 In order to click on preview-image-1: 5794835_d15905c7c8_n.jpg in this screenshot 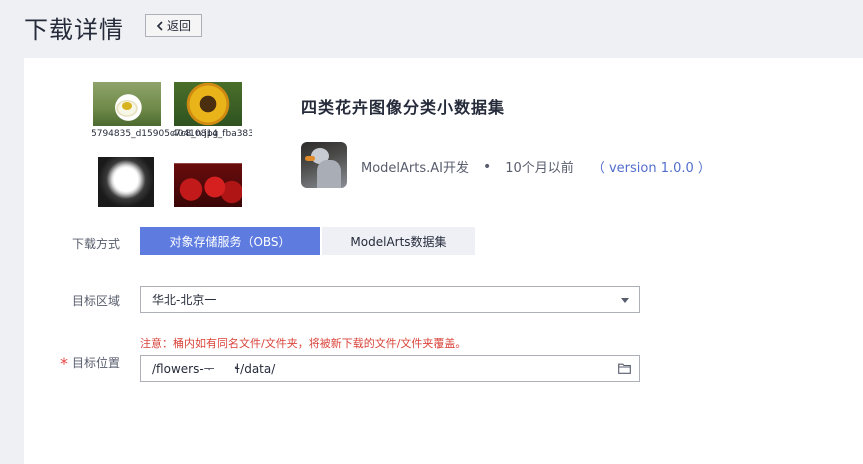, I will do `click(155, 111)`.